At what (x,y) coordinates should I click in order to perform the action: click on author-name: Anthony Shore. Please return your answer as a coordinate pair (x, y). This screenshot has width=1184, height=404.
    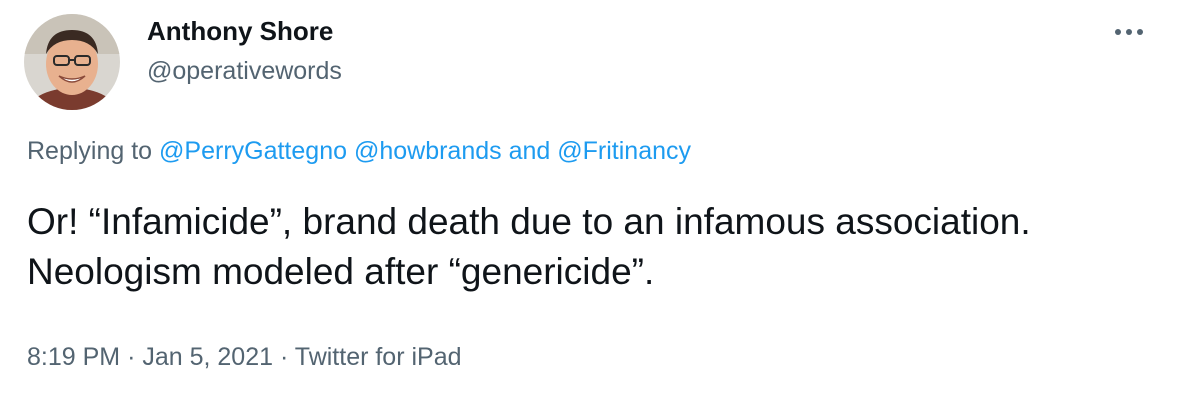
    Looking at the image, I should click on (244, 31).